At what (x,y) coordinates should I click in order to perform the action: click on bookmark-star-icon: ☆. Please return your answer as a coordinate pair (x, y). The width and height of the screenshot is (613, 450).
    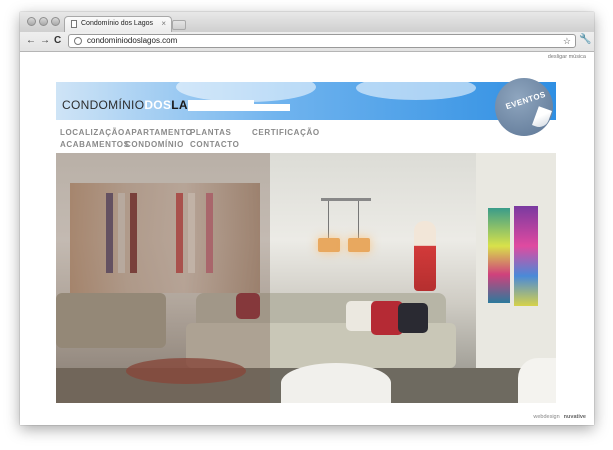
    Looking at the image, I should click on (567, 41).